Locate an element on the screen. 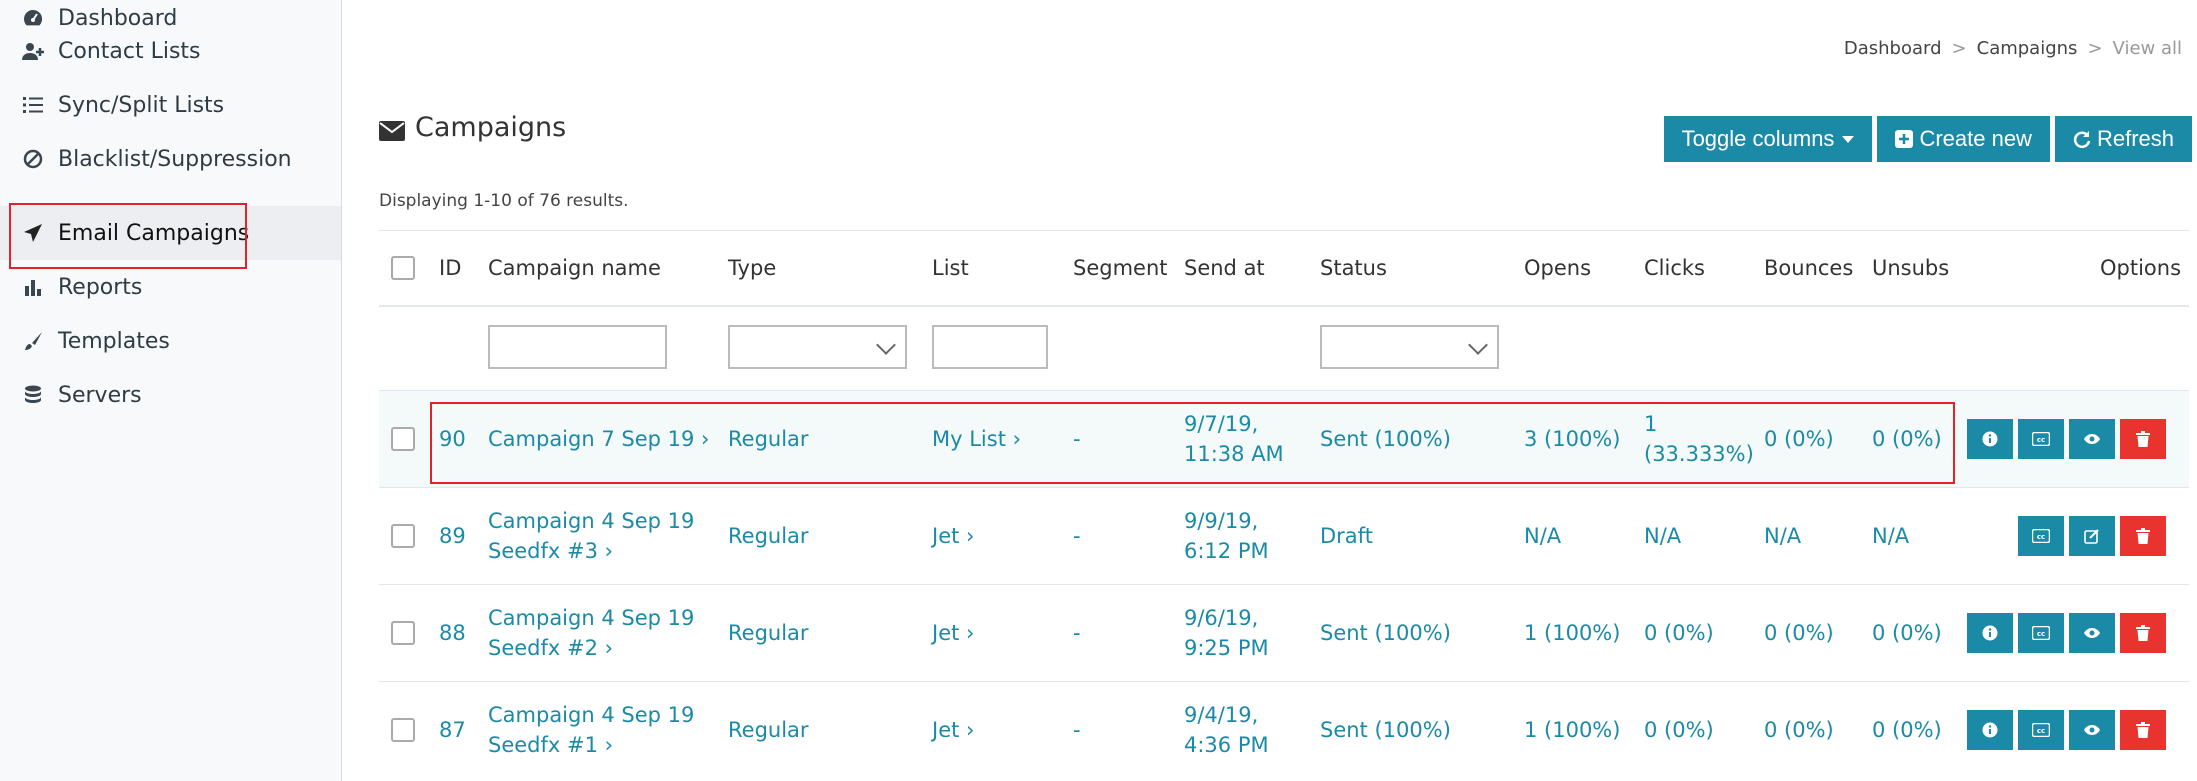  clicks-count: 1 is located at coordinates (1651, 424).